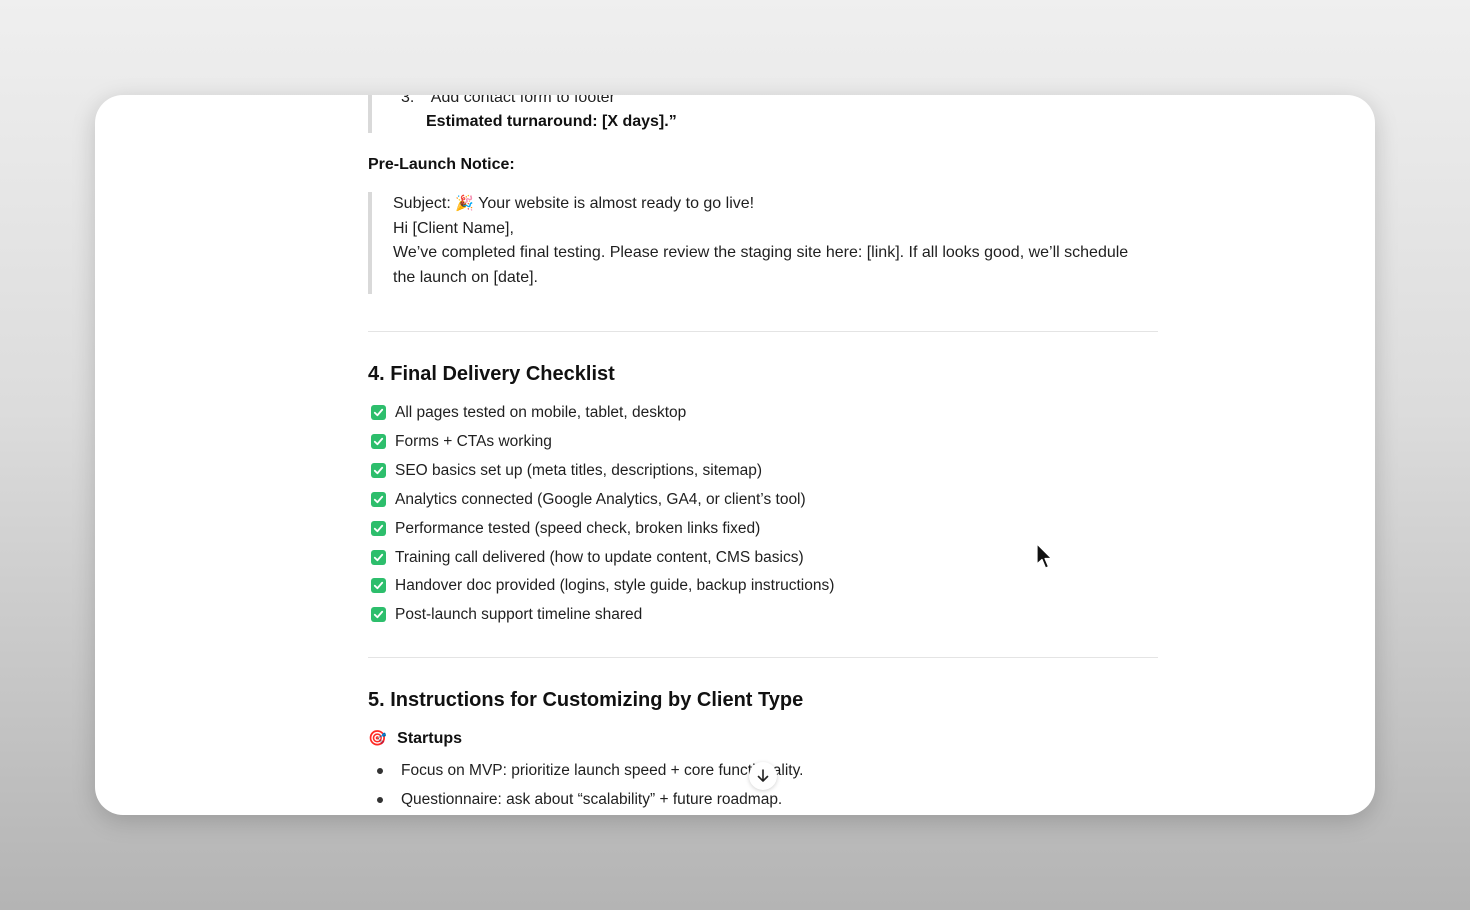 This screenshot has height=910, width=1470. I want to click on list-item: 3. Add contact form to footer, so click(508, 102).